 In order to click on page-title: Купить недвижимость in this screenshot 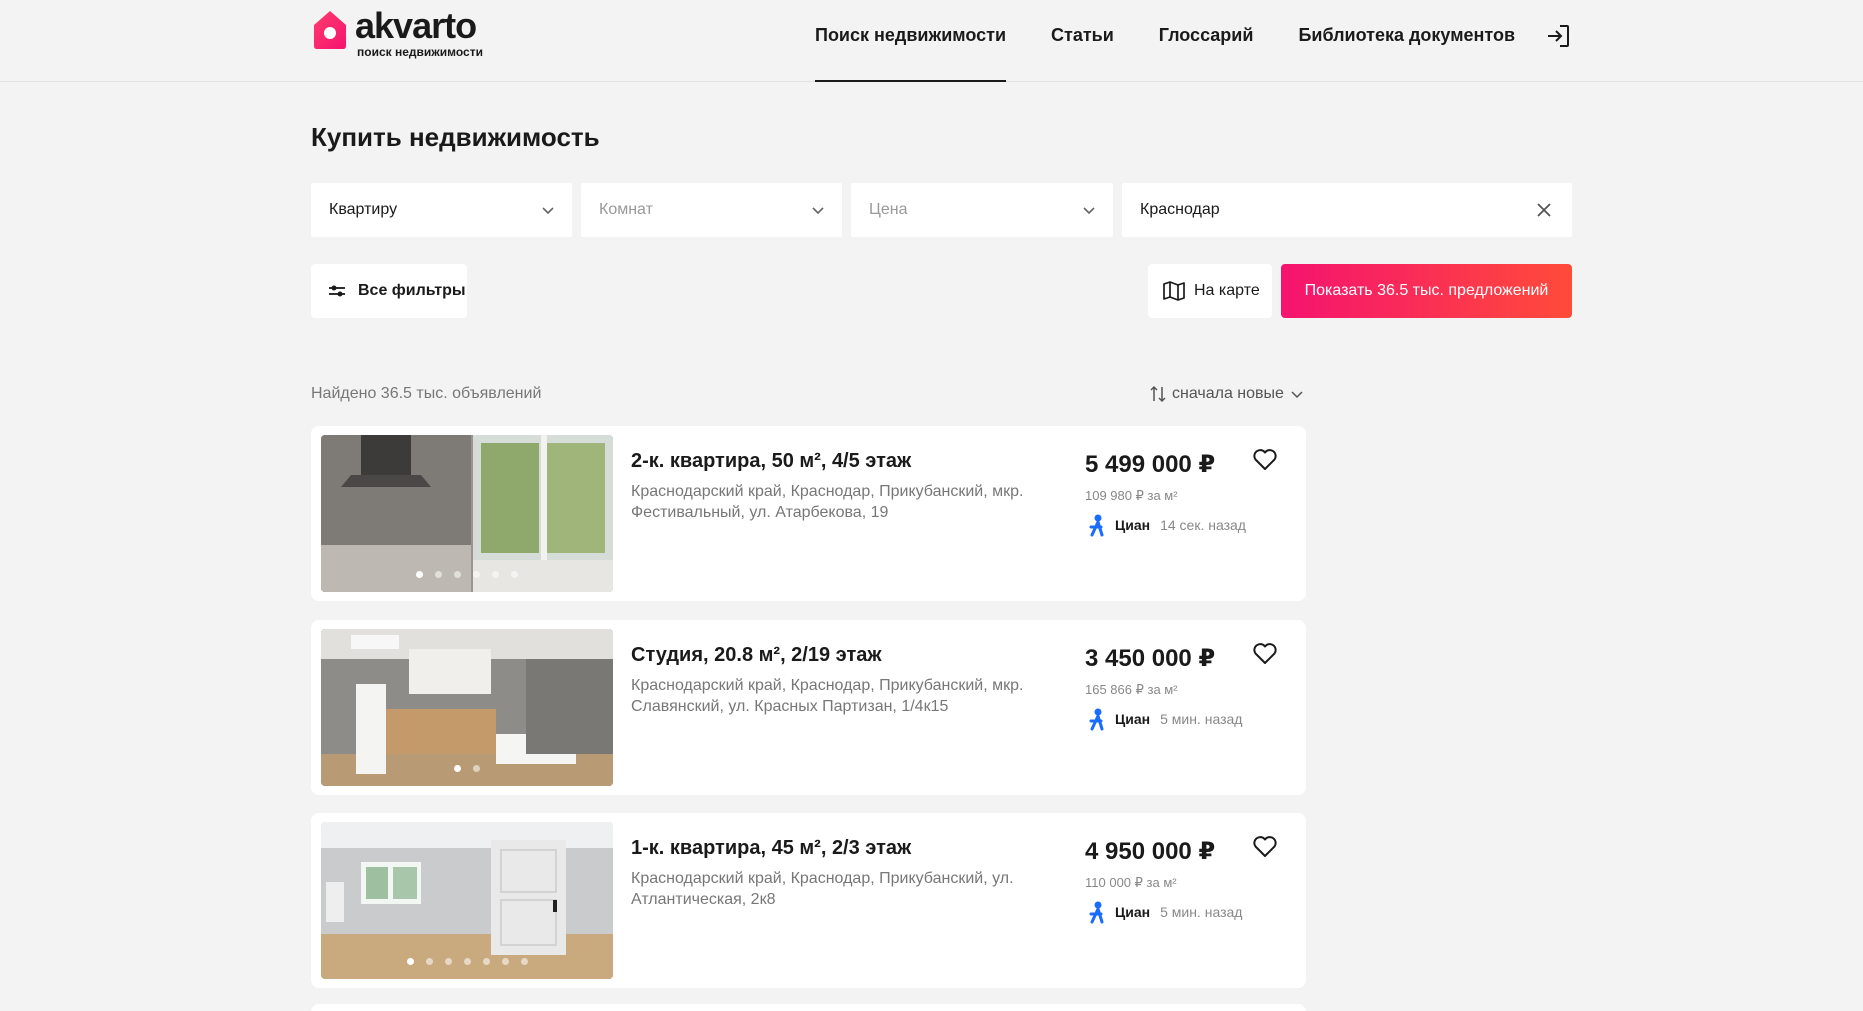, I will do `click(455, 137)`.